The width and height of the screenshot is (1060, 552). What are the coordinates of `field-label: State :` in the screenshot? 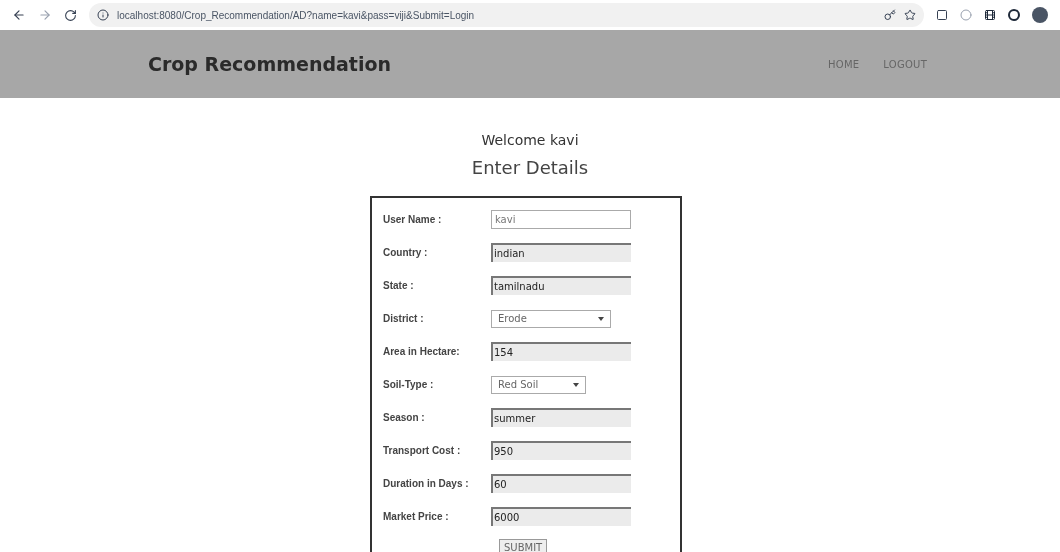 It's located at (399, 286).